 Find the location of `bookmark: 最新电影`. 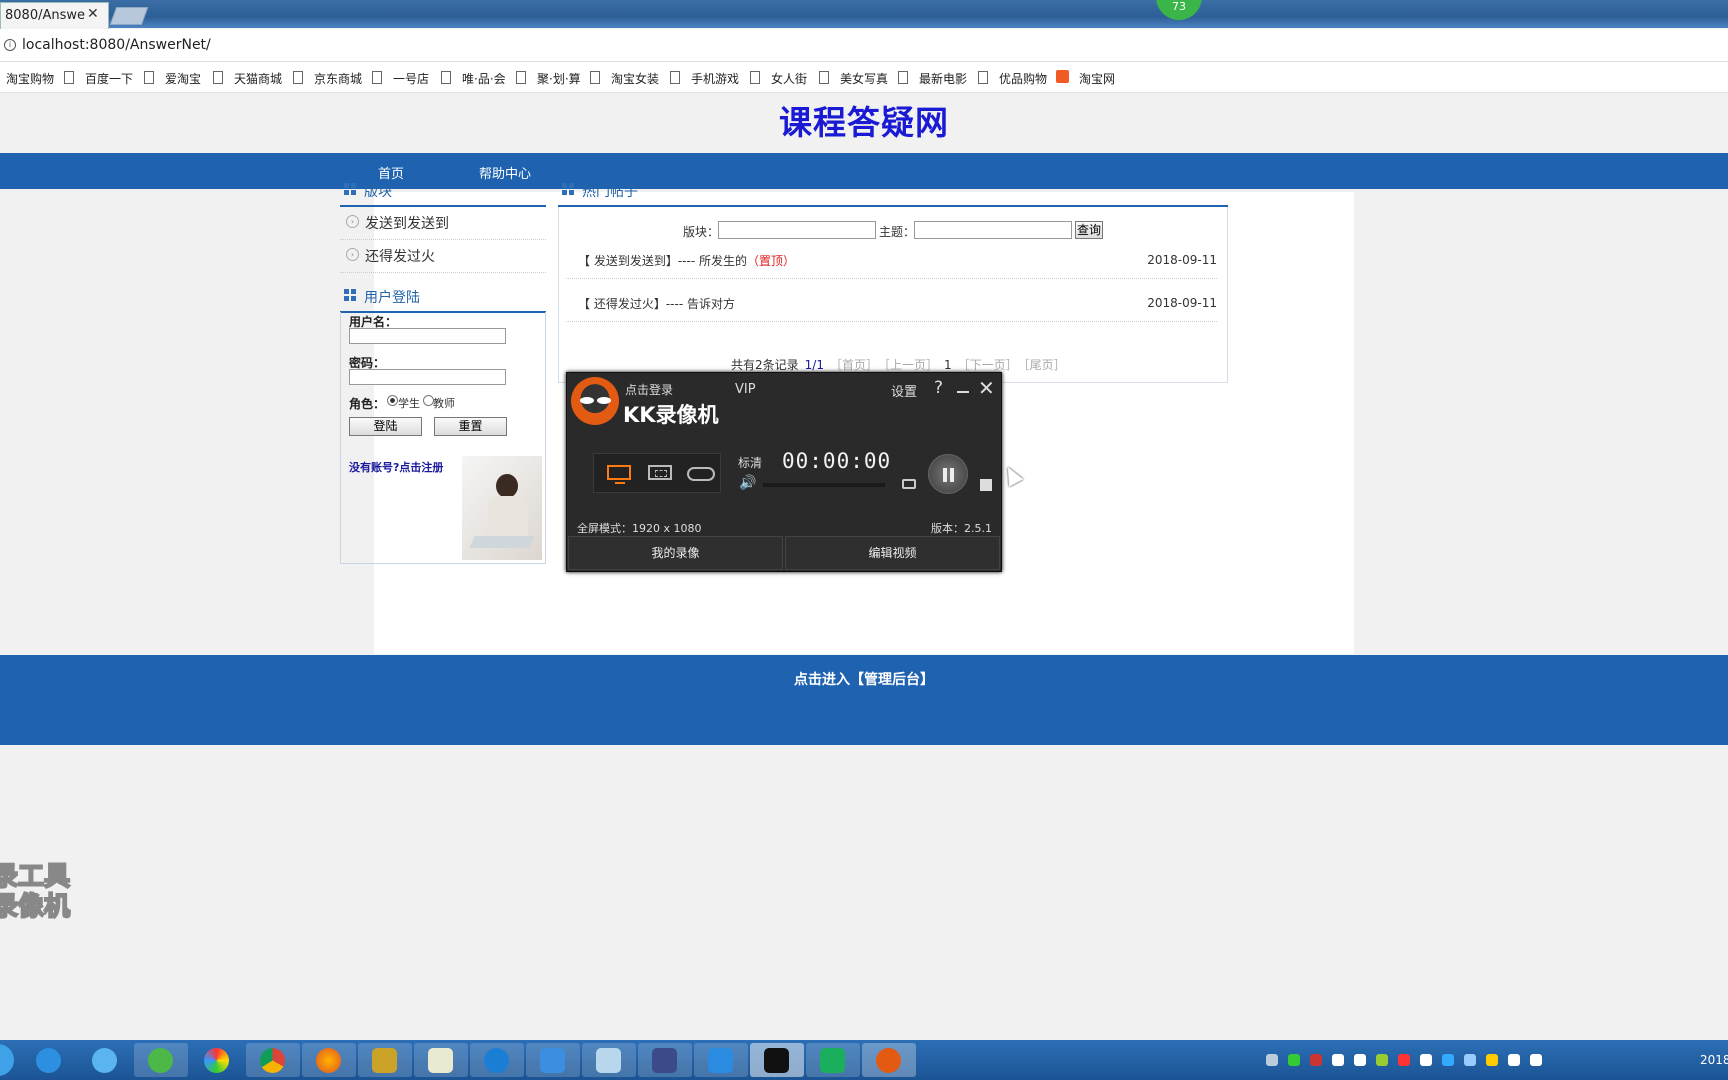

bookmark: 最新电影 is located at coordinates (943, 78).